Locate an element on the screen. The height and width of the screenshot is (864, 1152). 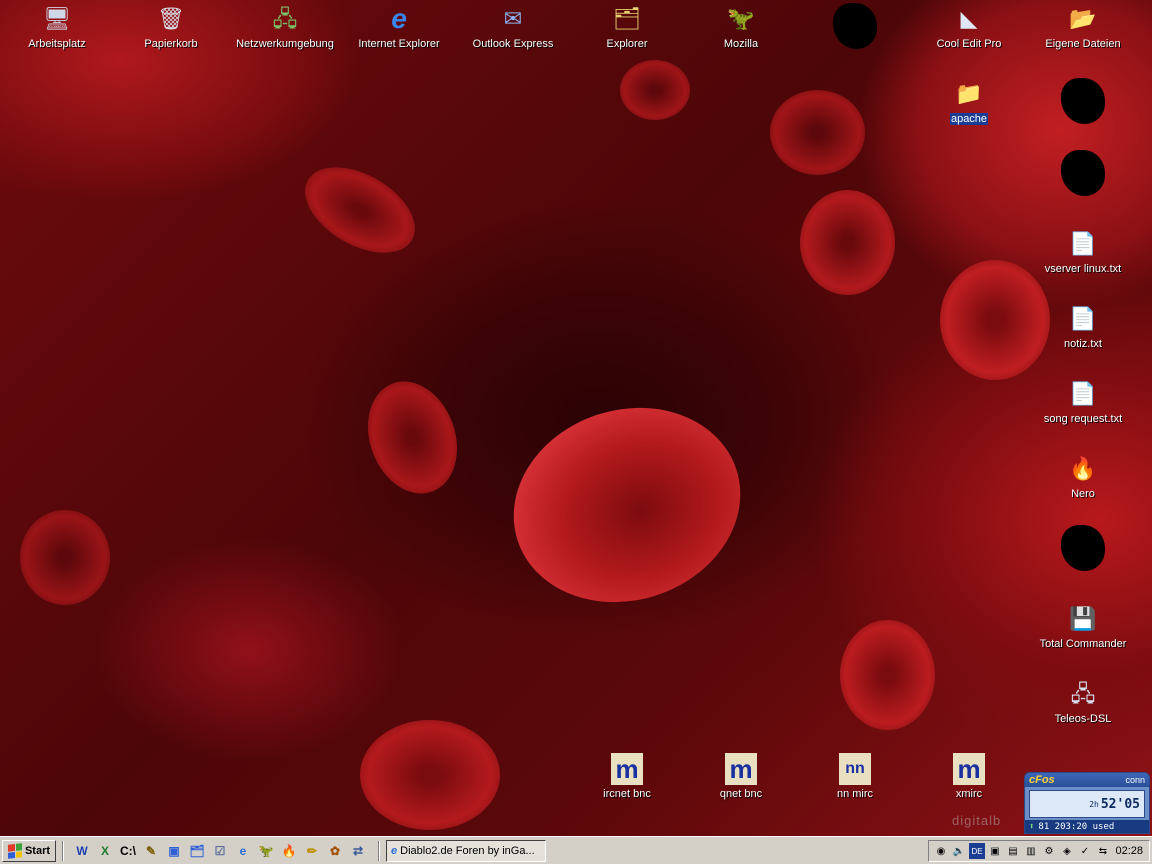
desktop-icon-label: Internet Explorer is located at coordinates (399, 44).